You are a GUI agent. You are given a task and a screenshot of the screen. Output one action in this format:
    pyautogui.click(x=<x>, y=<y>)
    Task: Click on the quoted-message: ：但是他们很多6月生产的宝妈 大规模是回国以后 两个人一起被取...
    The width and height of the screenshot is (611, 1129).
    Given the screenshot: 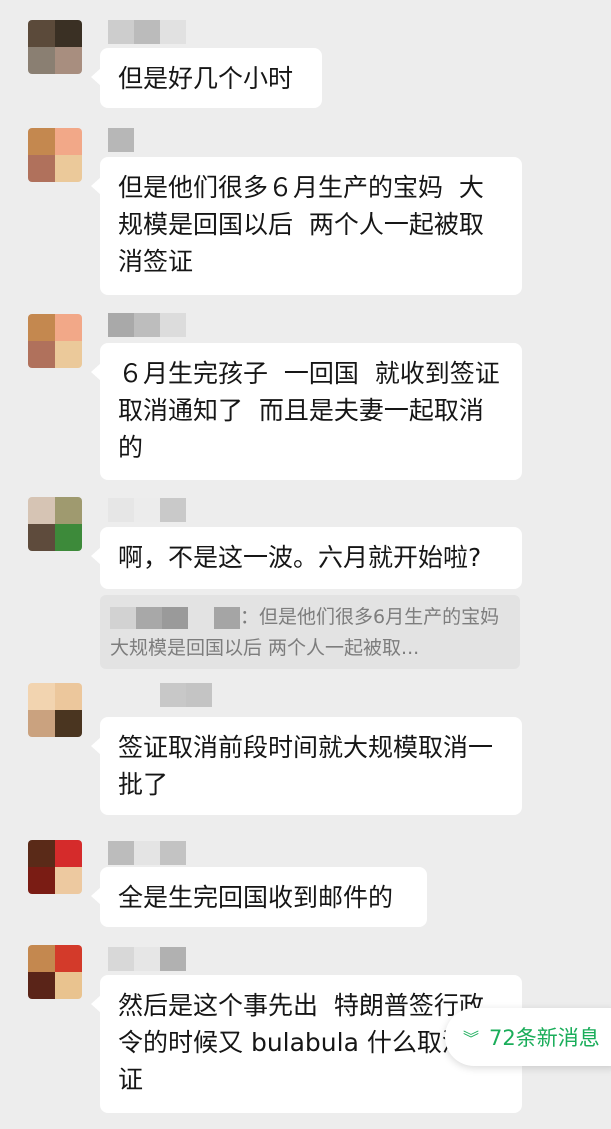 What is the action you would take?
    pyautogui.click(x=310, y=632)
    